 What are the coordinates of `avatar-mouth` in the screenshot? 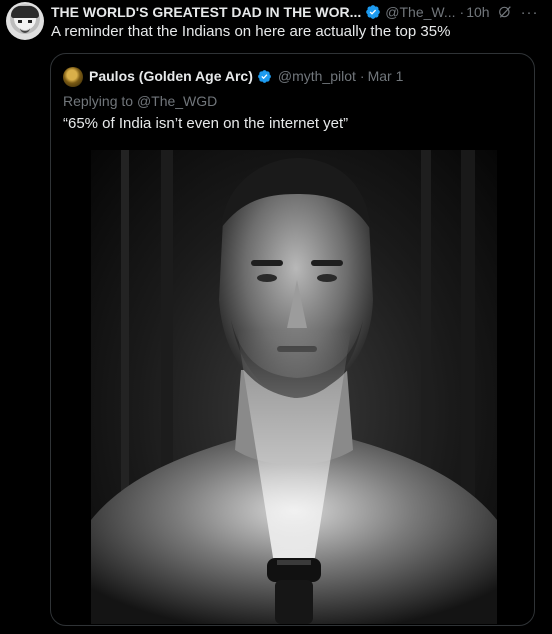 It's located at (25, 30).